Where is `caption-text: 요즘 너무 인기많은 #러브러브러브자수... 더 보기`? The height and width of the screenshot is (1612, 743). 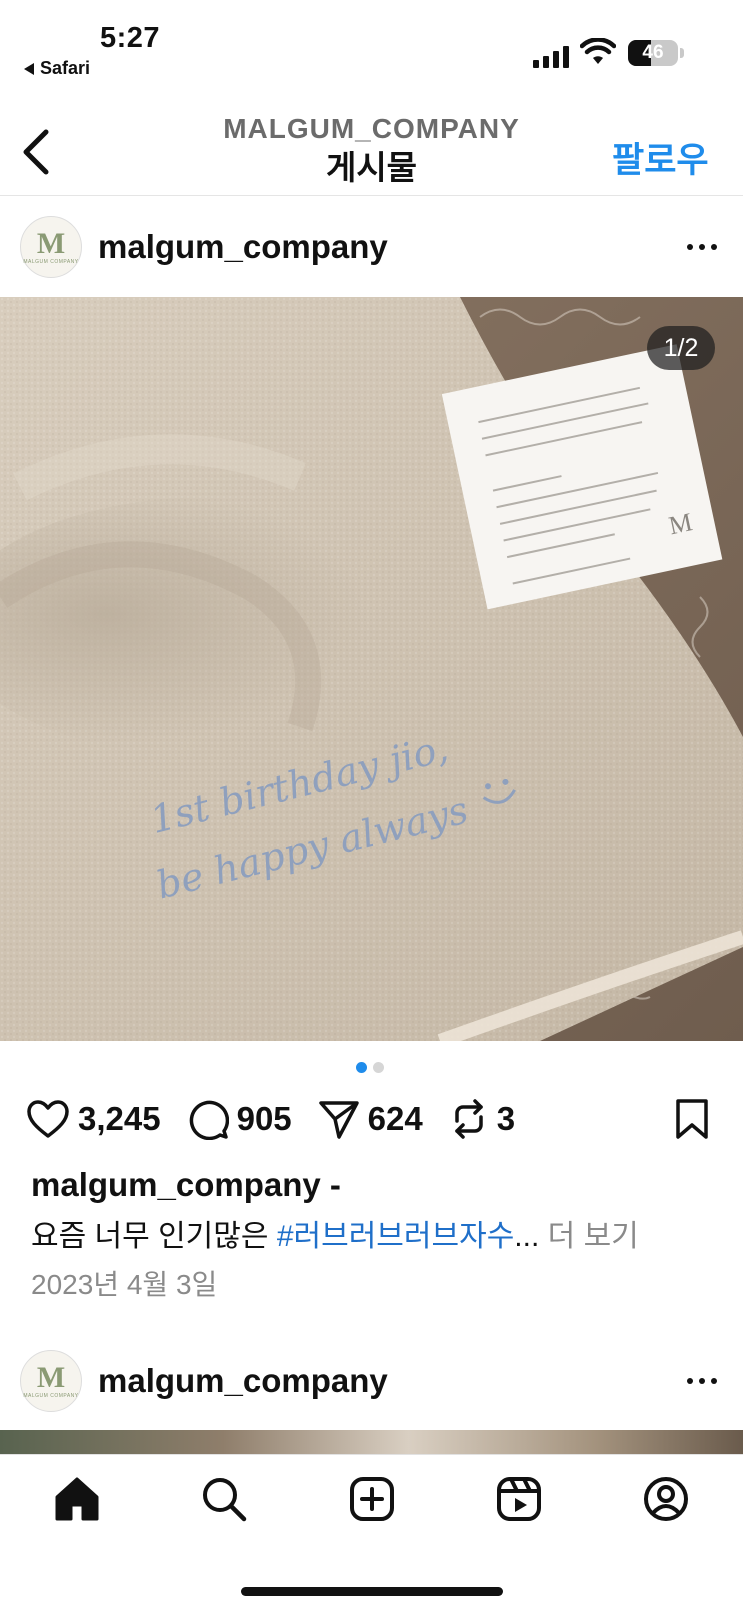 caption-text: 요즘 너무 인기많은 #러브러브러브자수... 더 보기 is located at coordinates (335, 1233).